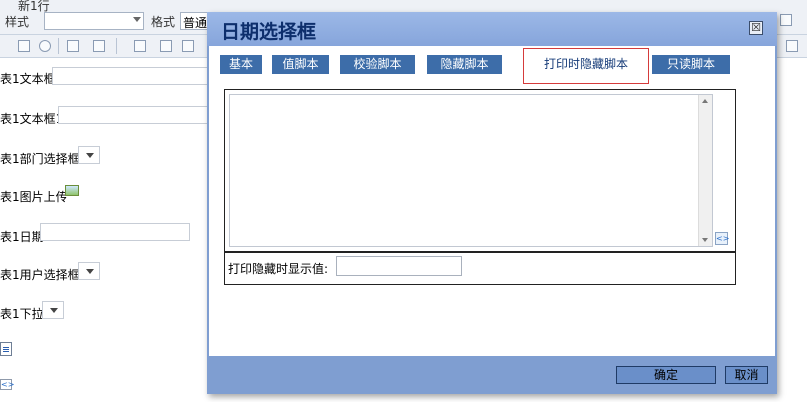  I want to click on form-row-label: 表1日期, so click(22, 237).